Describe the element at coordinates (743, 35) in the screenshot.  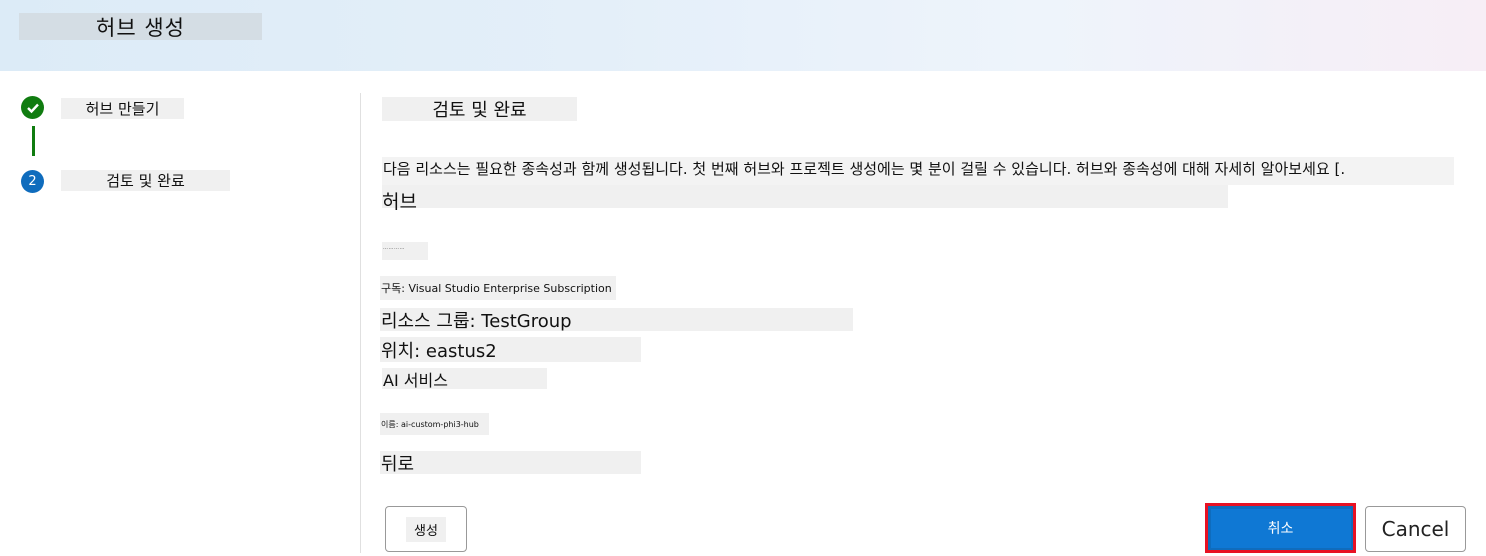
I see `header-bar: 허브 생성` at that location.